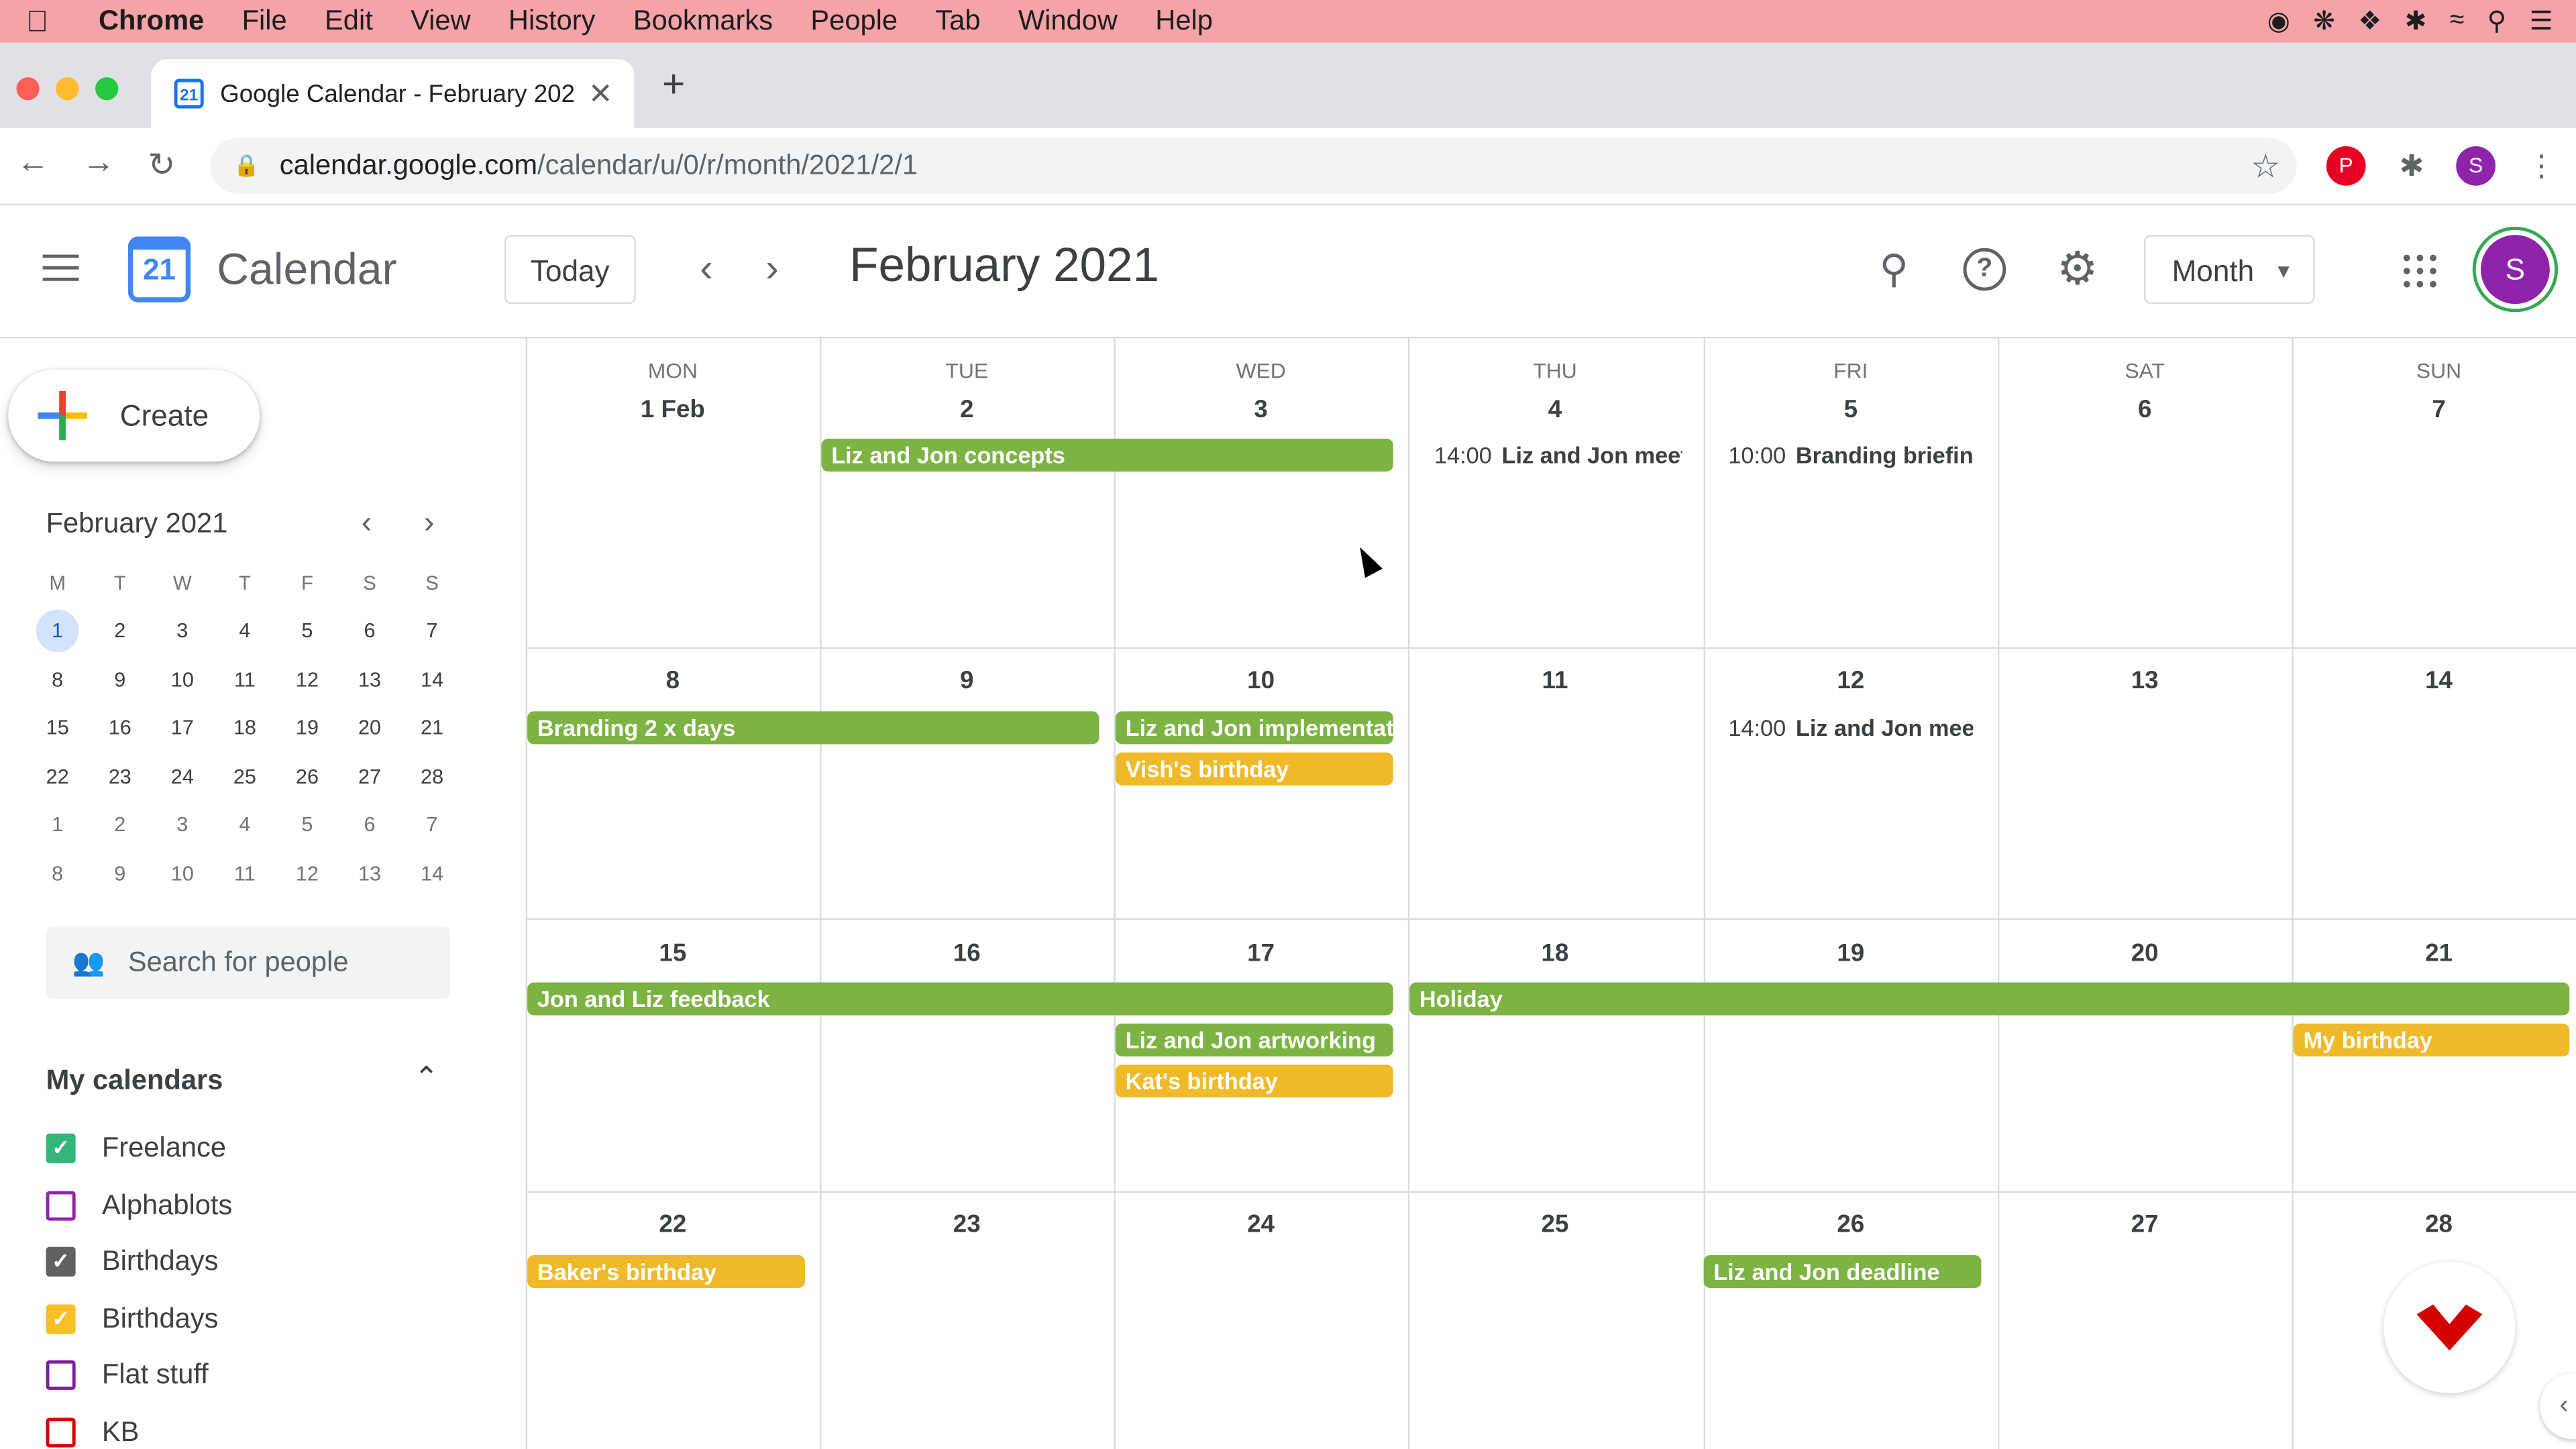 The width and height of the screenshot is (2576, 1449). Describe the element at coordinates (1260, 410) in the screenshot. I see `day-number: 3` at that location.